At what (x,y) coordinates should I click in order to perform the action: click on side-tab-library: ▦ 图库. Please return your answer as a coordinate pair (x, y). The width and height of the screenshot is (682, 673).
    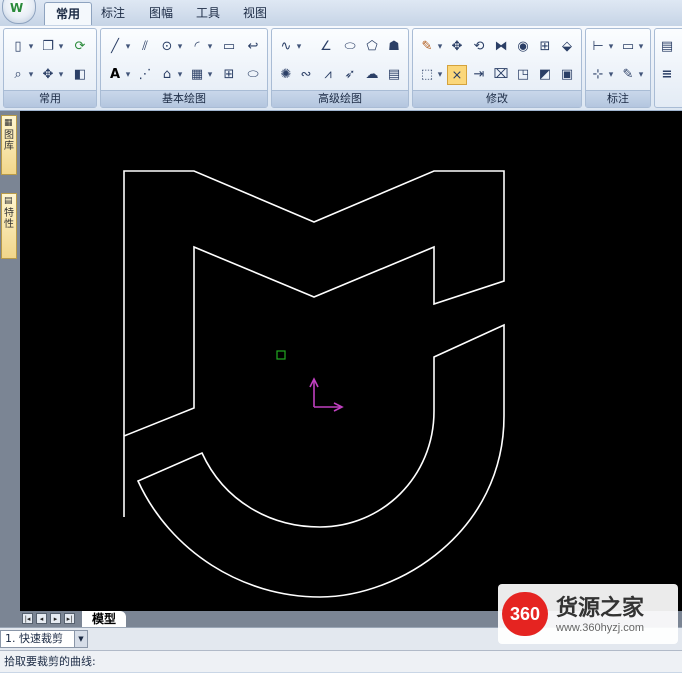
    Looking at the image, I should click on (9, 145).